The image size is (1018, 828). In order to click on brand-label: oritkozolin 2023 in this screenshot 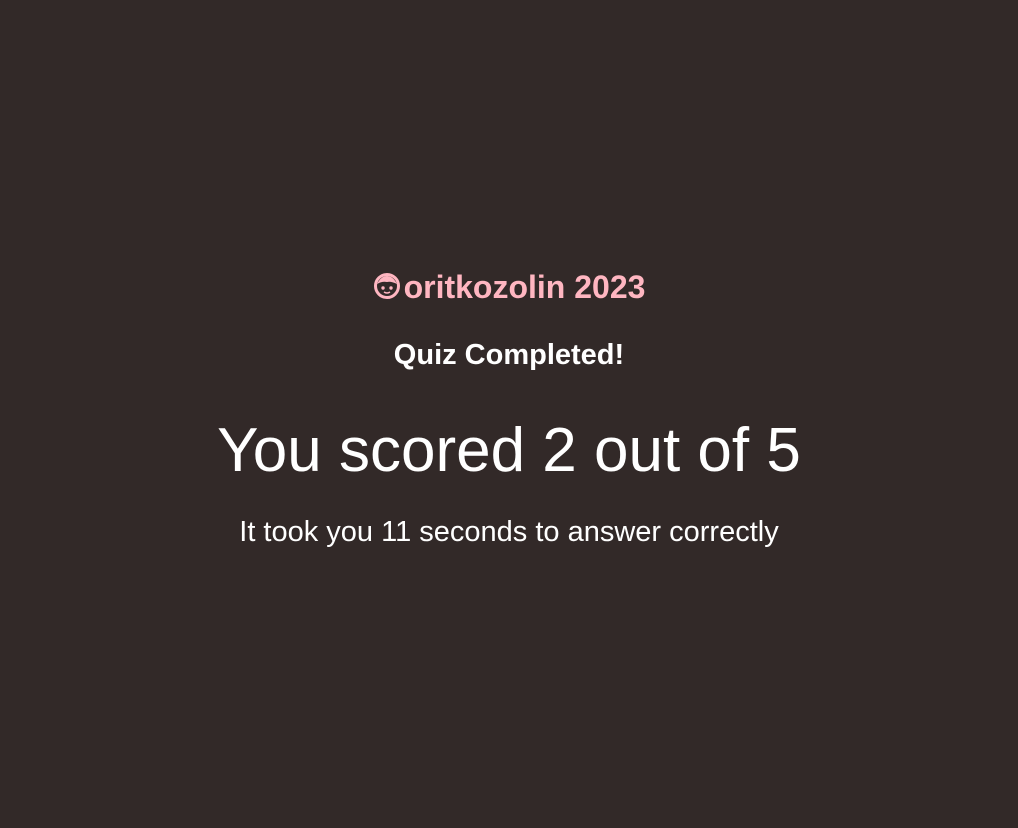, I will do `click(524, 287)`.